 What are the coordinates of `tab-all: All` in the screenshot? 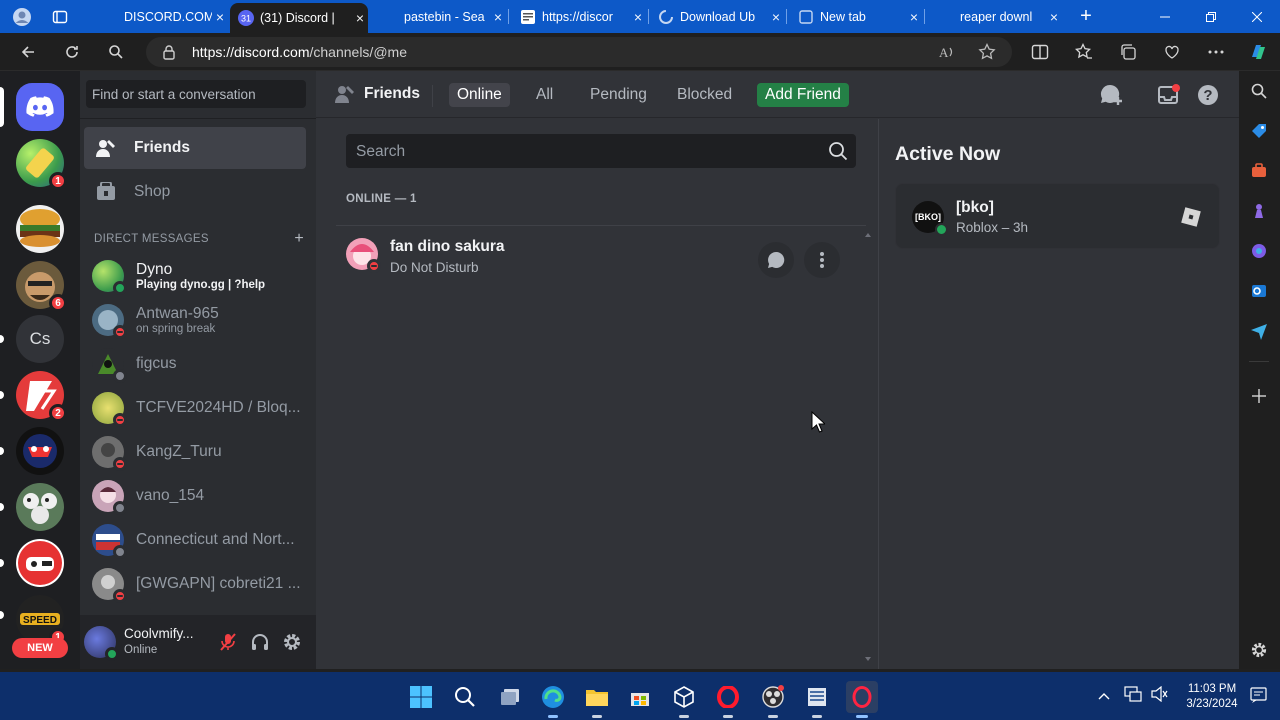 It's located at (544, 95).